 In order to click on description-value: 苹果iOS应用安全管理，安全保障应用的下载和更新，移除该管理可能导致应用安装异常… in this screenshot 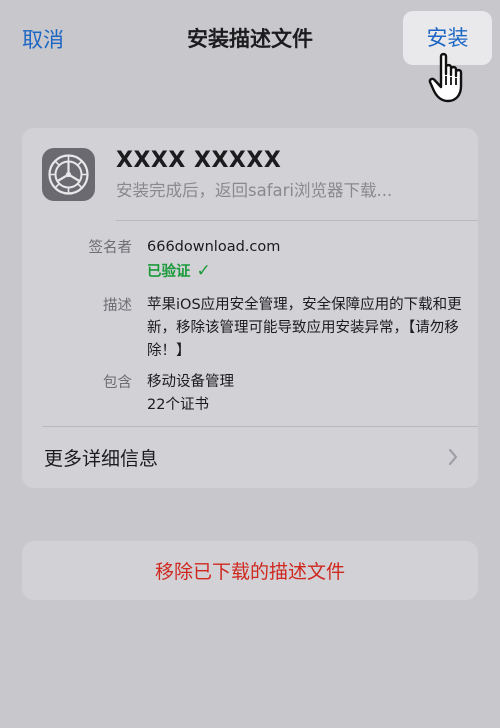, I will do `click(304, 328)`.